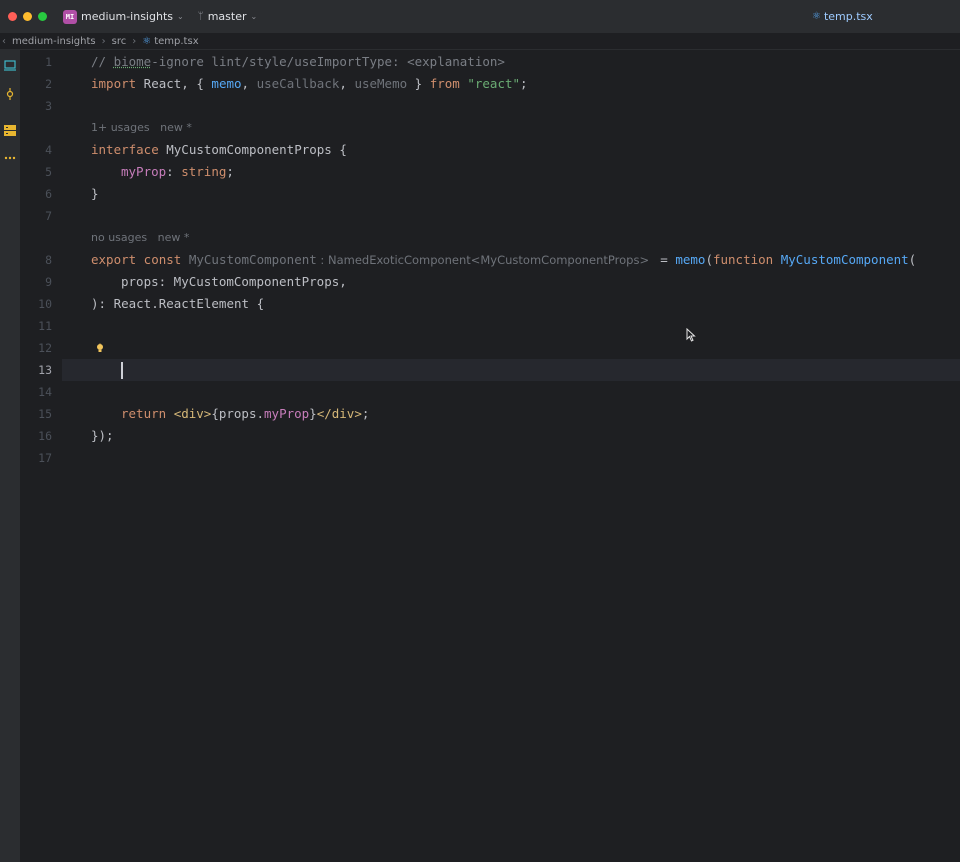 The image size is (960, 862). Describe the element at coordinates (10, 456) in the screenshot. I see `tool-window-strip` at that location.